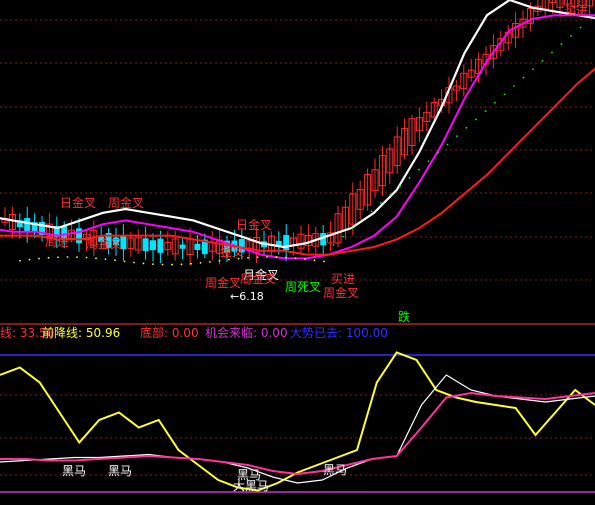 The width and height of the screenshot is (595, 505). Describe the element at coordinates (246, 333) in the screenshot. I see `indicator-value-label: 机会来临: 0.00` at that location.